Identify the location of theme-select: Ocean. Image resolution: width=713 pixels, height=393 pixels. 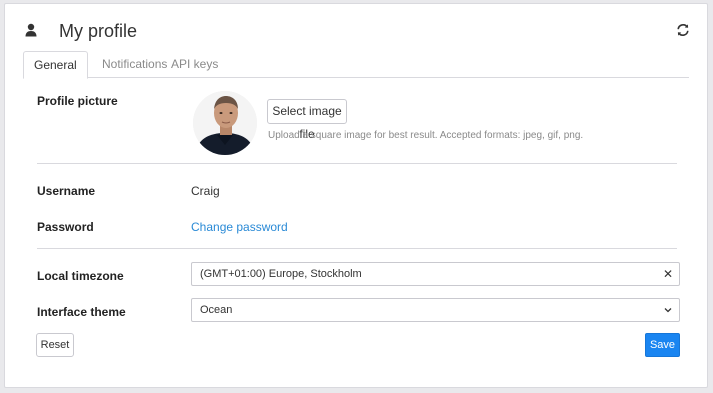
(435, 310).